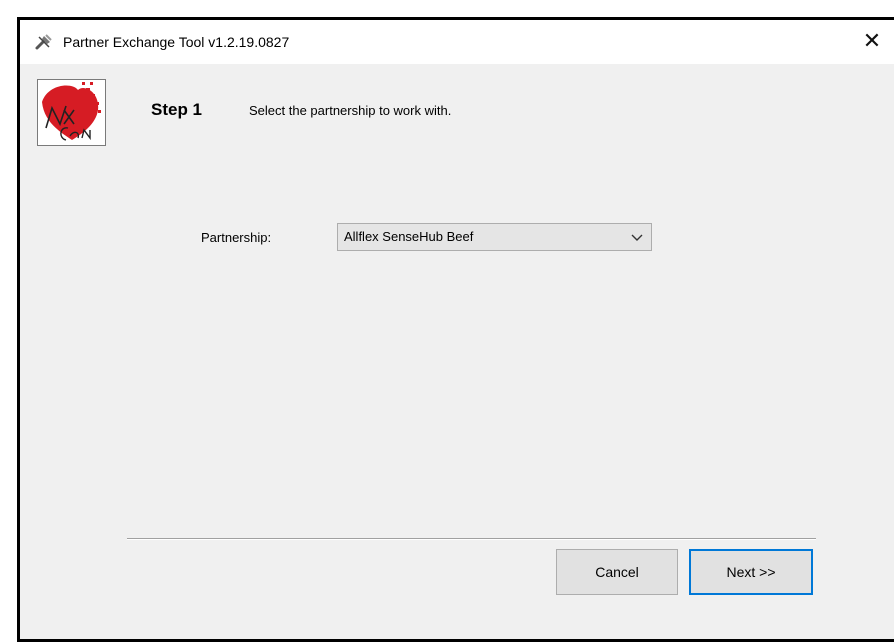  Describe the element at coordinates (637, 237) in the screenshot. I see `chevron-down-icon` at that location.